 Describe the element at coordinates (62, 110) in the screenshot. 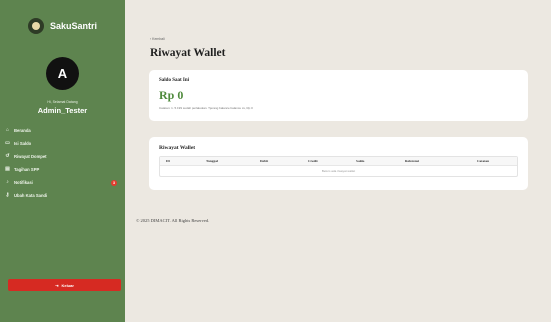

I see `user-name: Admin_Tester` at that location.